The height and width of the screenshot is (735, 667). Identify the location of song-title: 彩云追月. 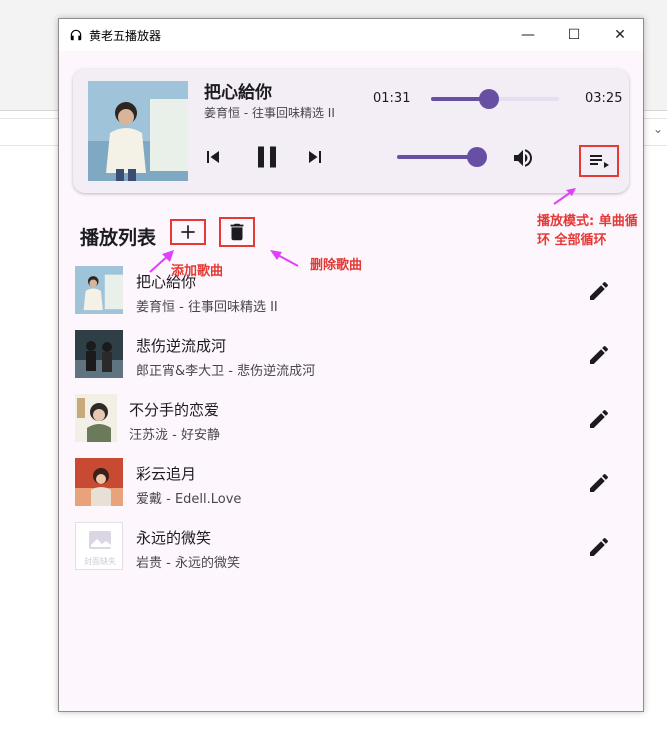
(166, 474).